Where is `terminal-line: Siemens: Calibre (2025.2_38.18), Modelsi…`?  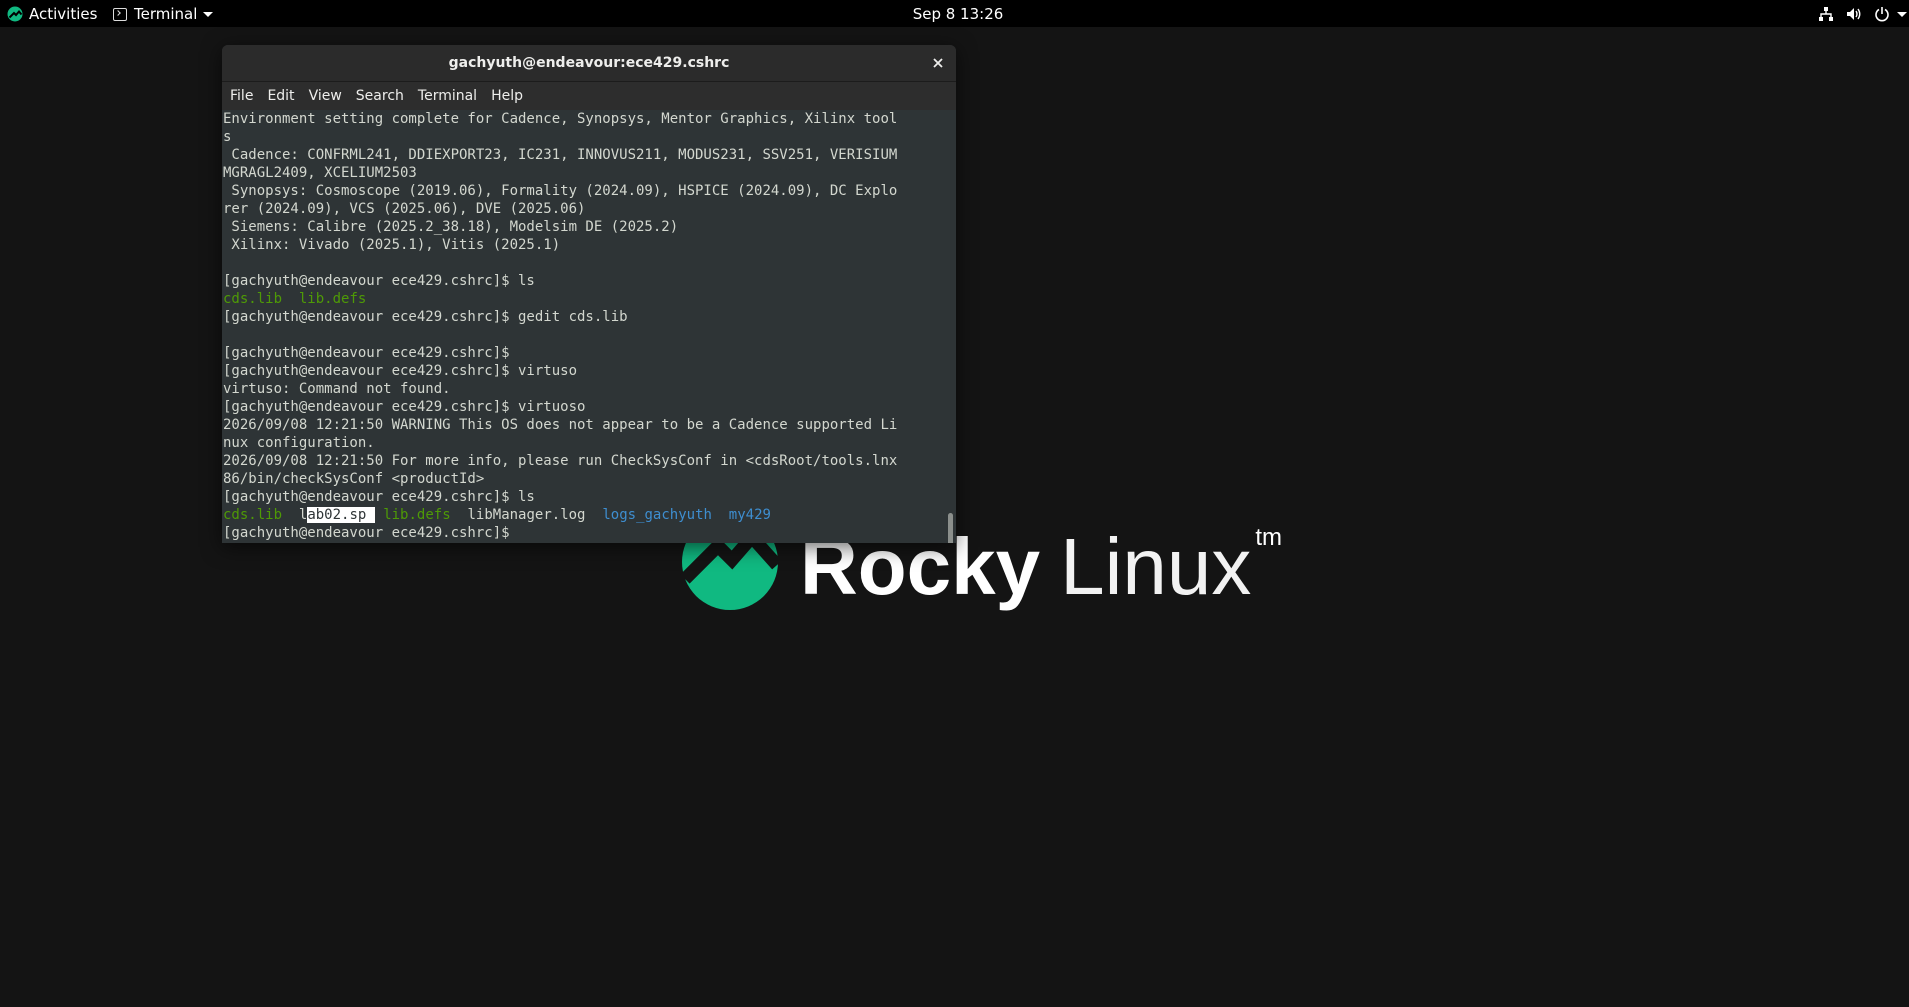 terminal-line: Siemens: Calibre (2025.2_38.18), Modelsi… is located at coordinates (451, 227).